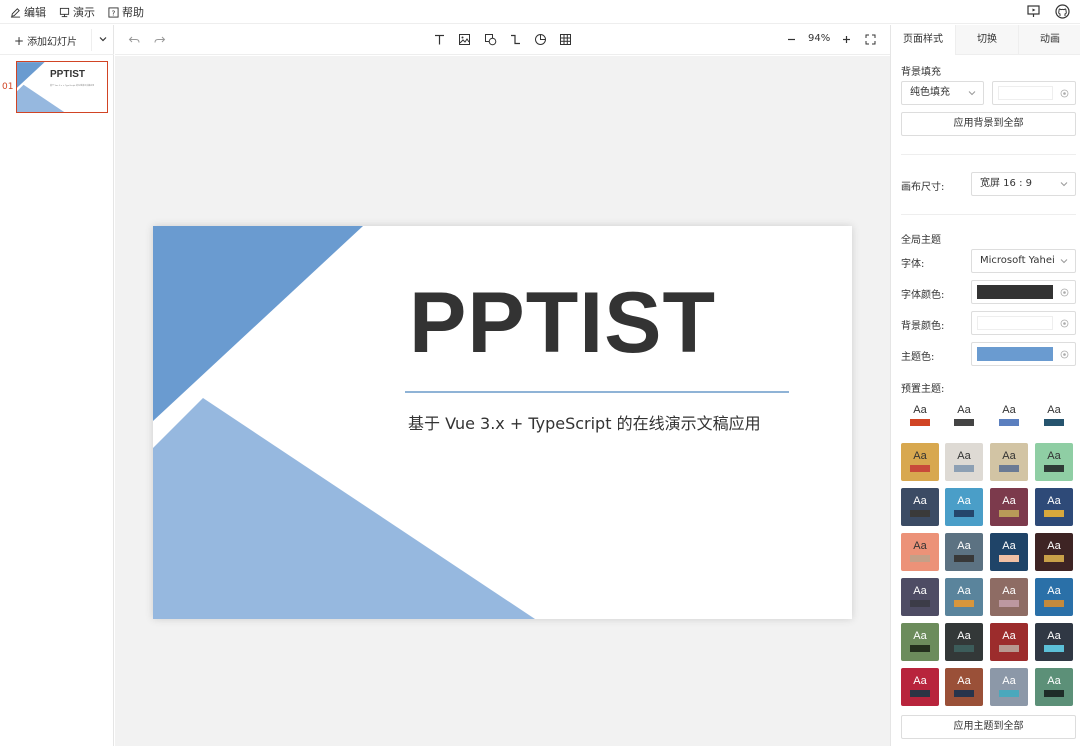 The width and height of the screenshot is (1080, 746). I want to click on table-icon, so click(565, 39).